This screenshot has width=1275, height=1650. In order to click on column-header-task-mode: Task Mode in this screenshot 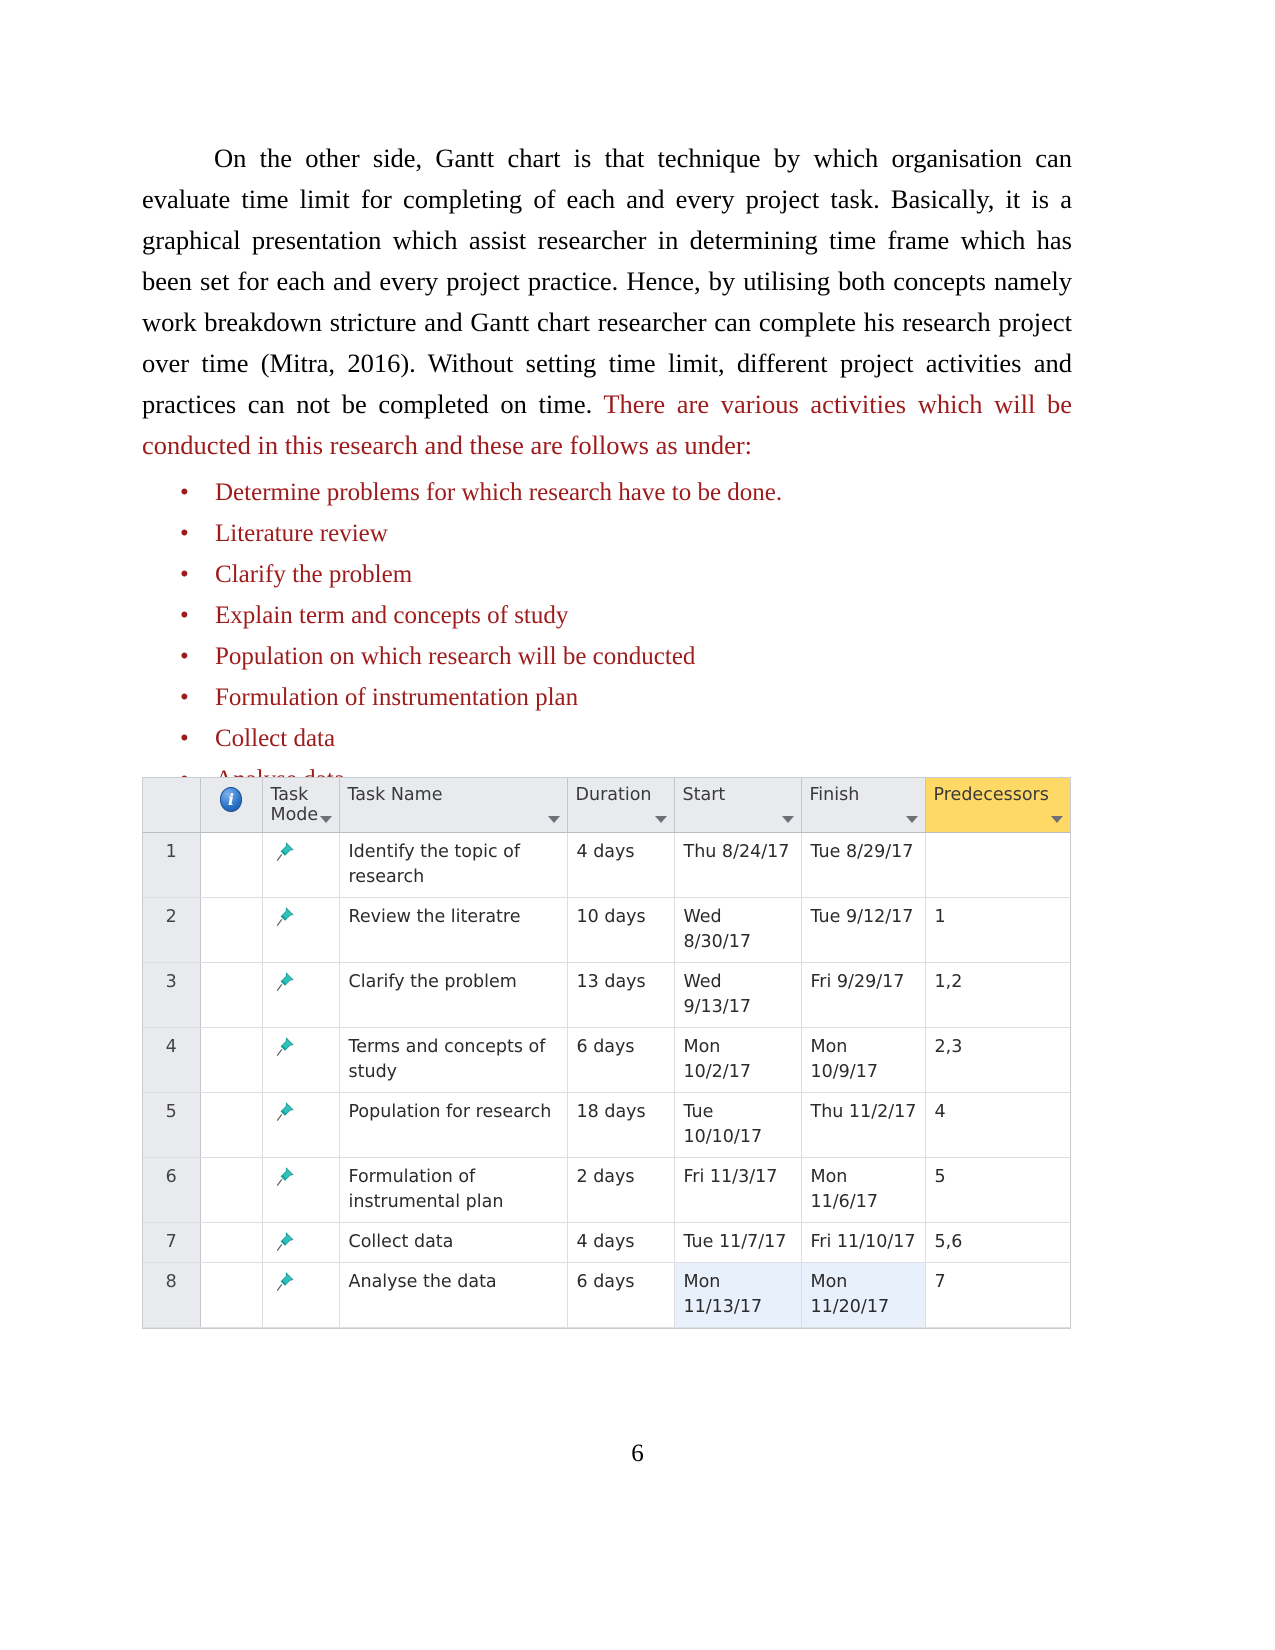, I will do `click(301, 805)`.